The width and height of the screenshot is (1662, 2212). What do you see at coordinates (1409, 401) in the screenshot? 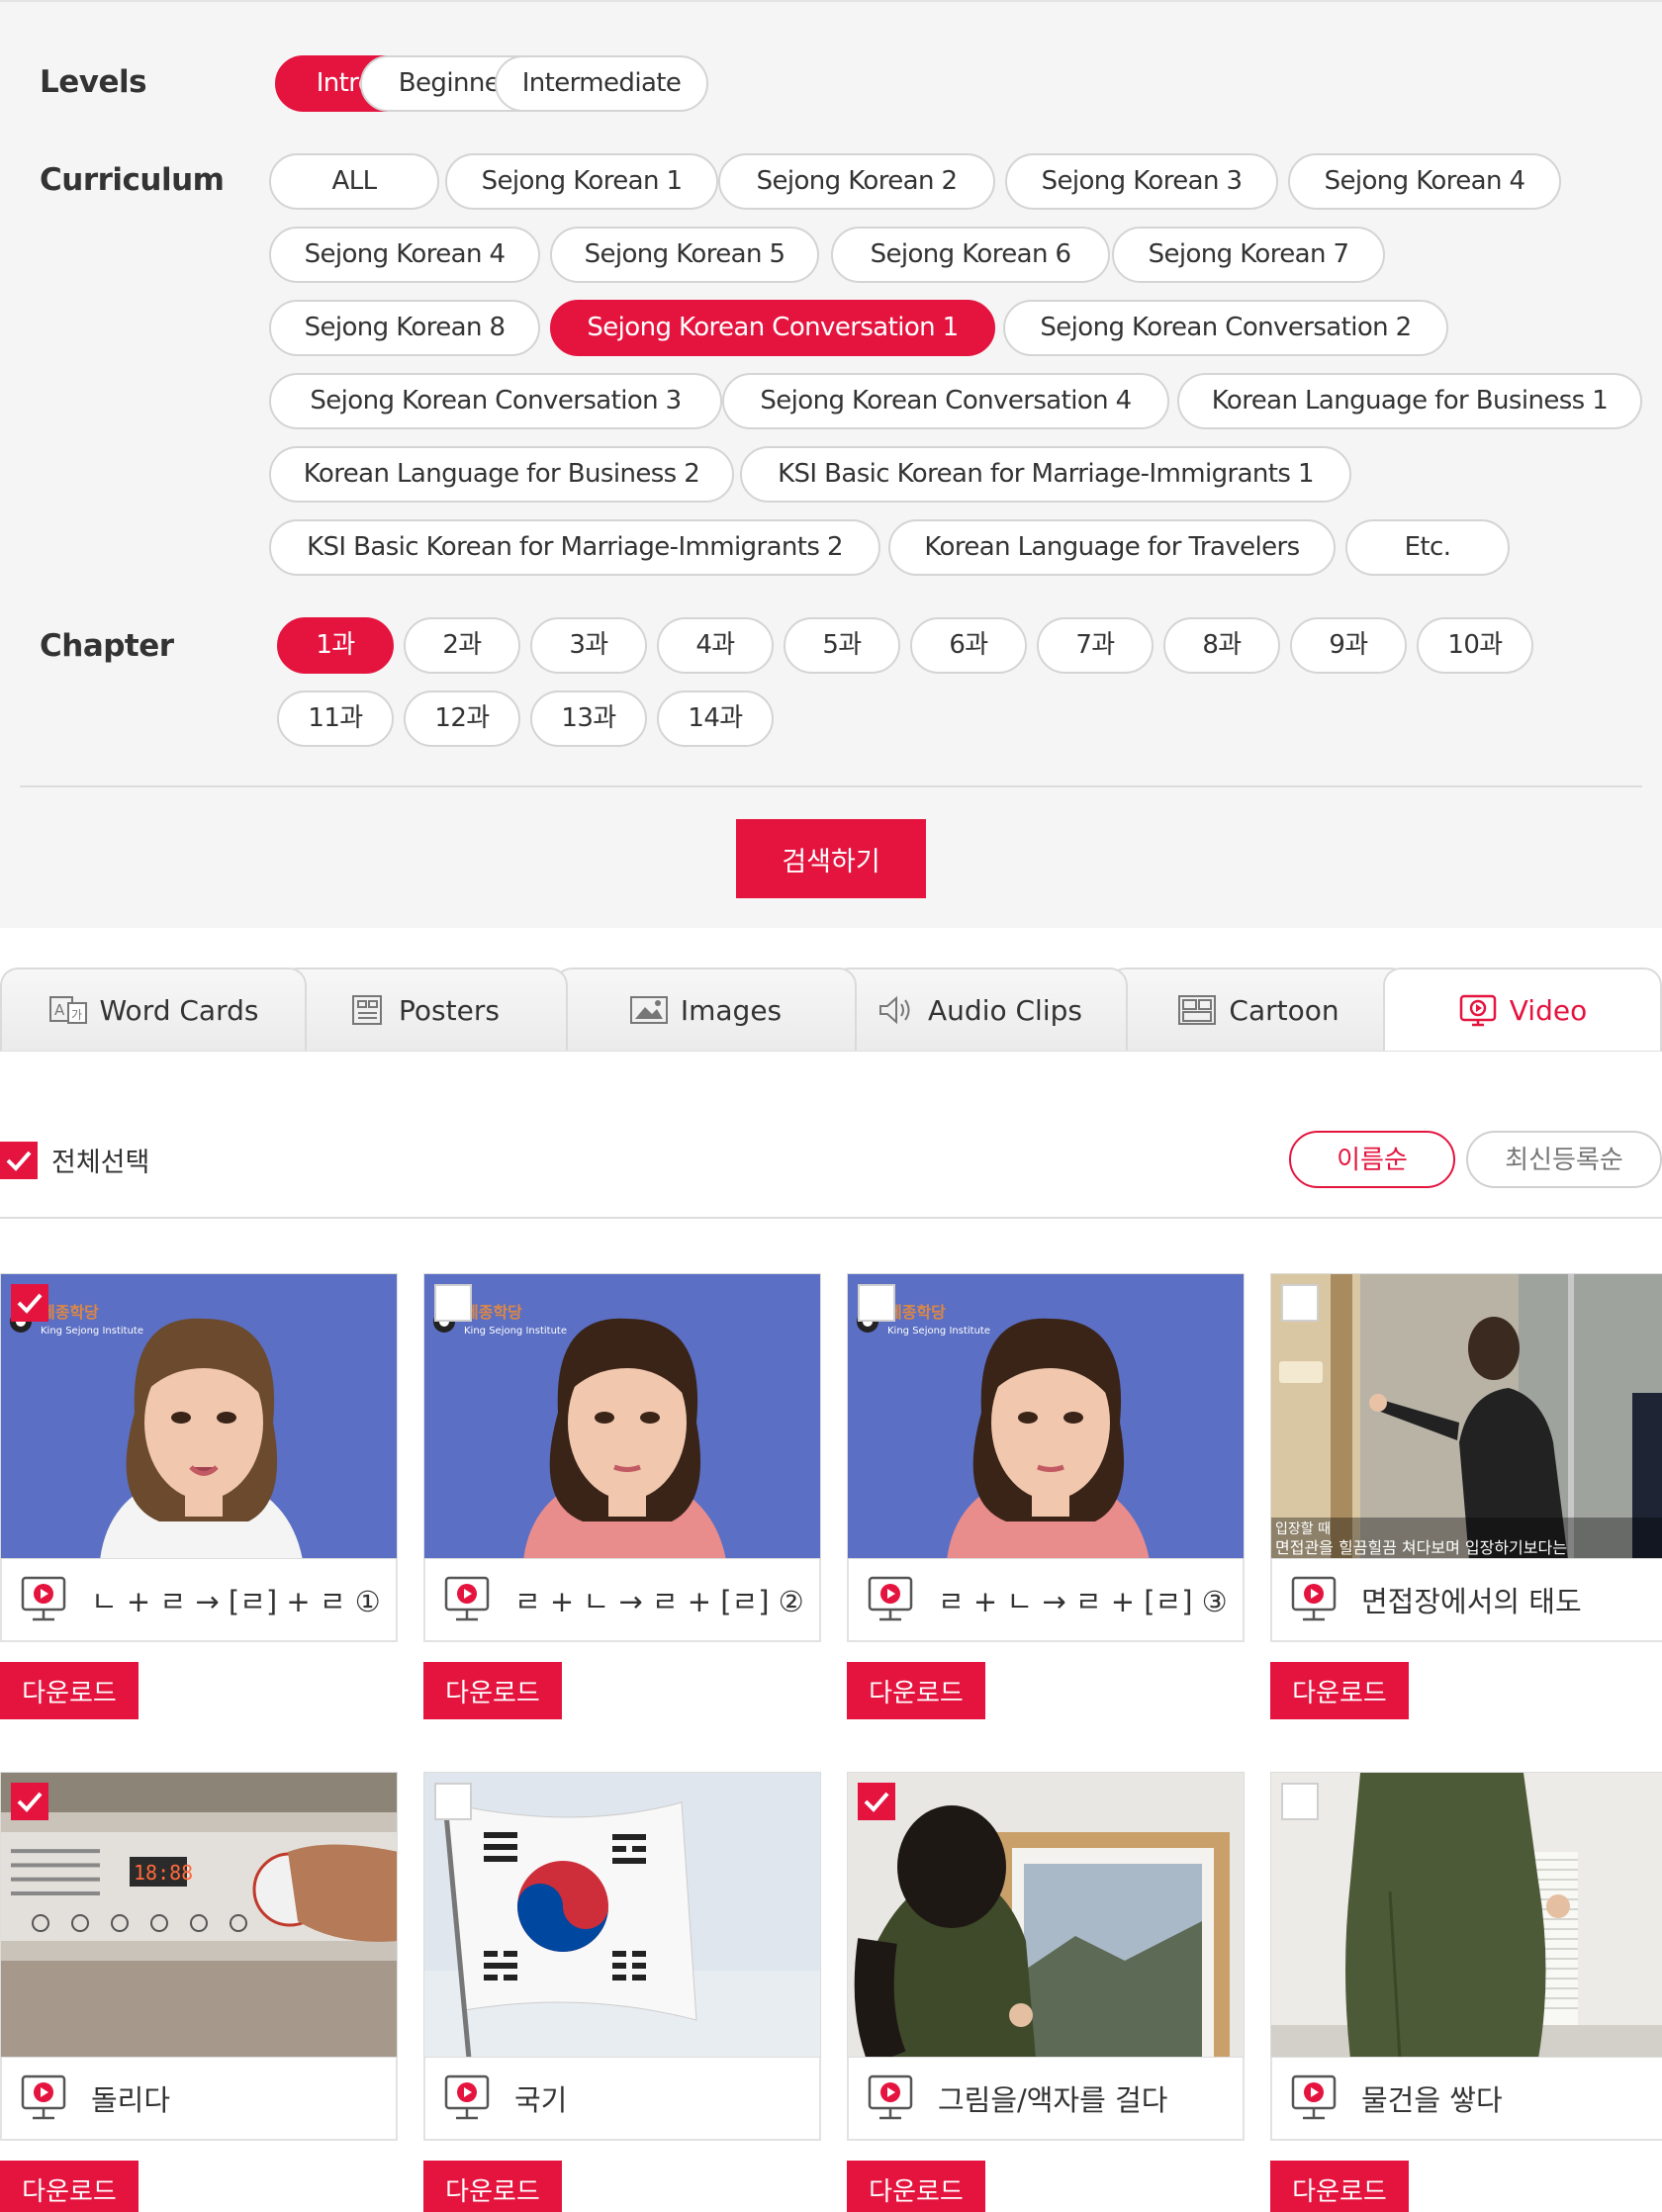
I see `curriculum-option-14: Korean Language for Business 1` at bounding box center [1409, 401].